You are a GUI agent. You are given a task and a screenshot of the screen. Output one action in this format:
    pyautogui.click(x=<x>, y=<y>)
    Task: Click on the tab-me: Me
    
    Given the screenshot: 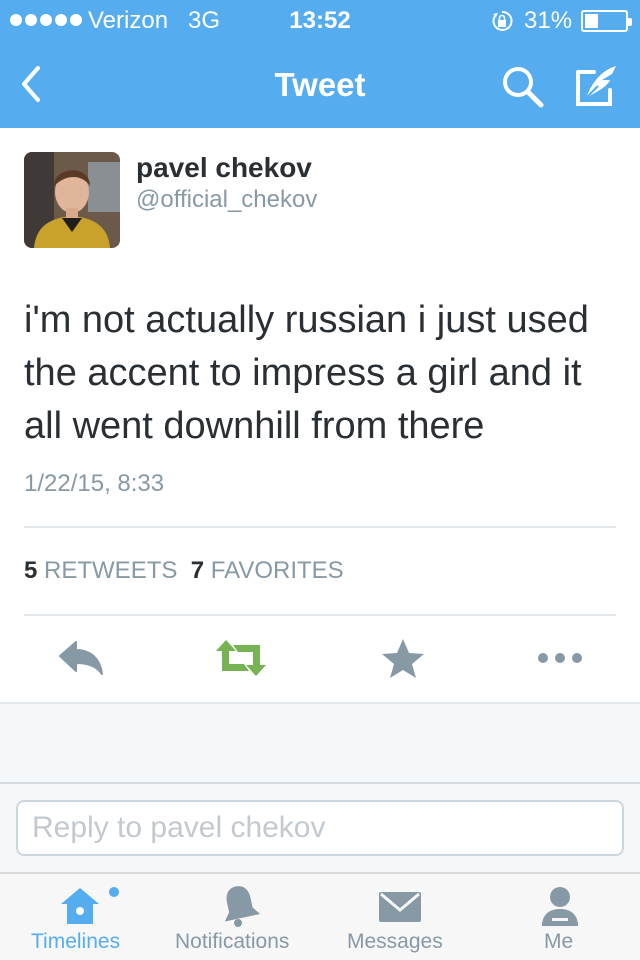 What is the action you would take?
    pyautogui.click(x=560, y=917)
    